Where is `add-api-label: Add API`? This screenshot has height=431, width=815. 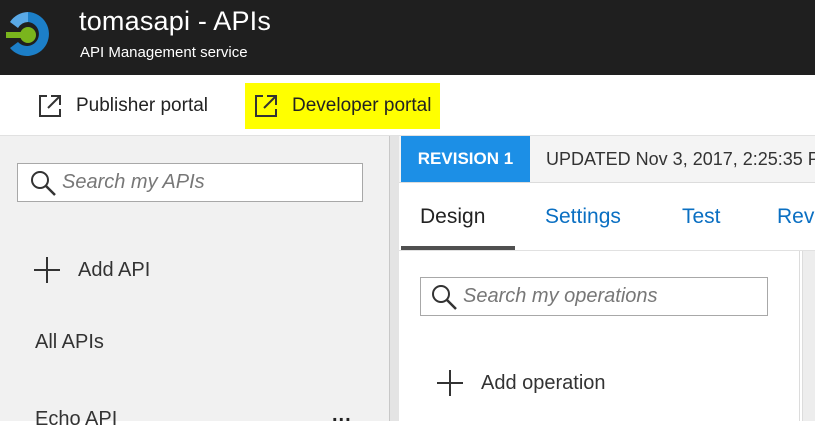
add-api-label: Add API is located at coordinates (114, 269).